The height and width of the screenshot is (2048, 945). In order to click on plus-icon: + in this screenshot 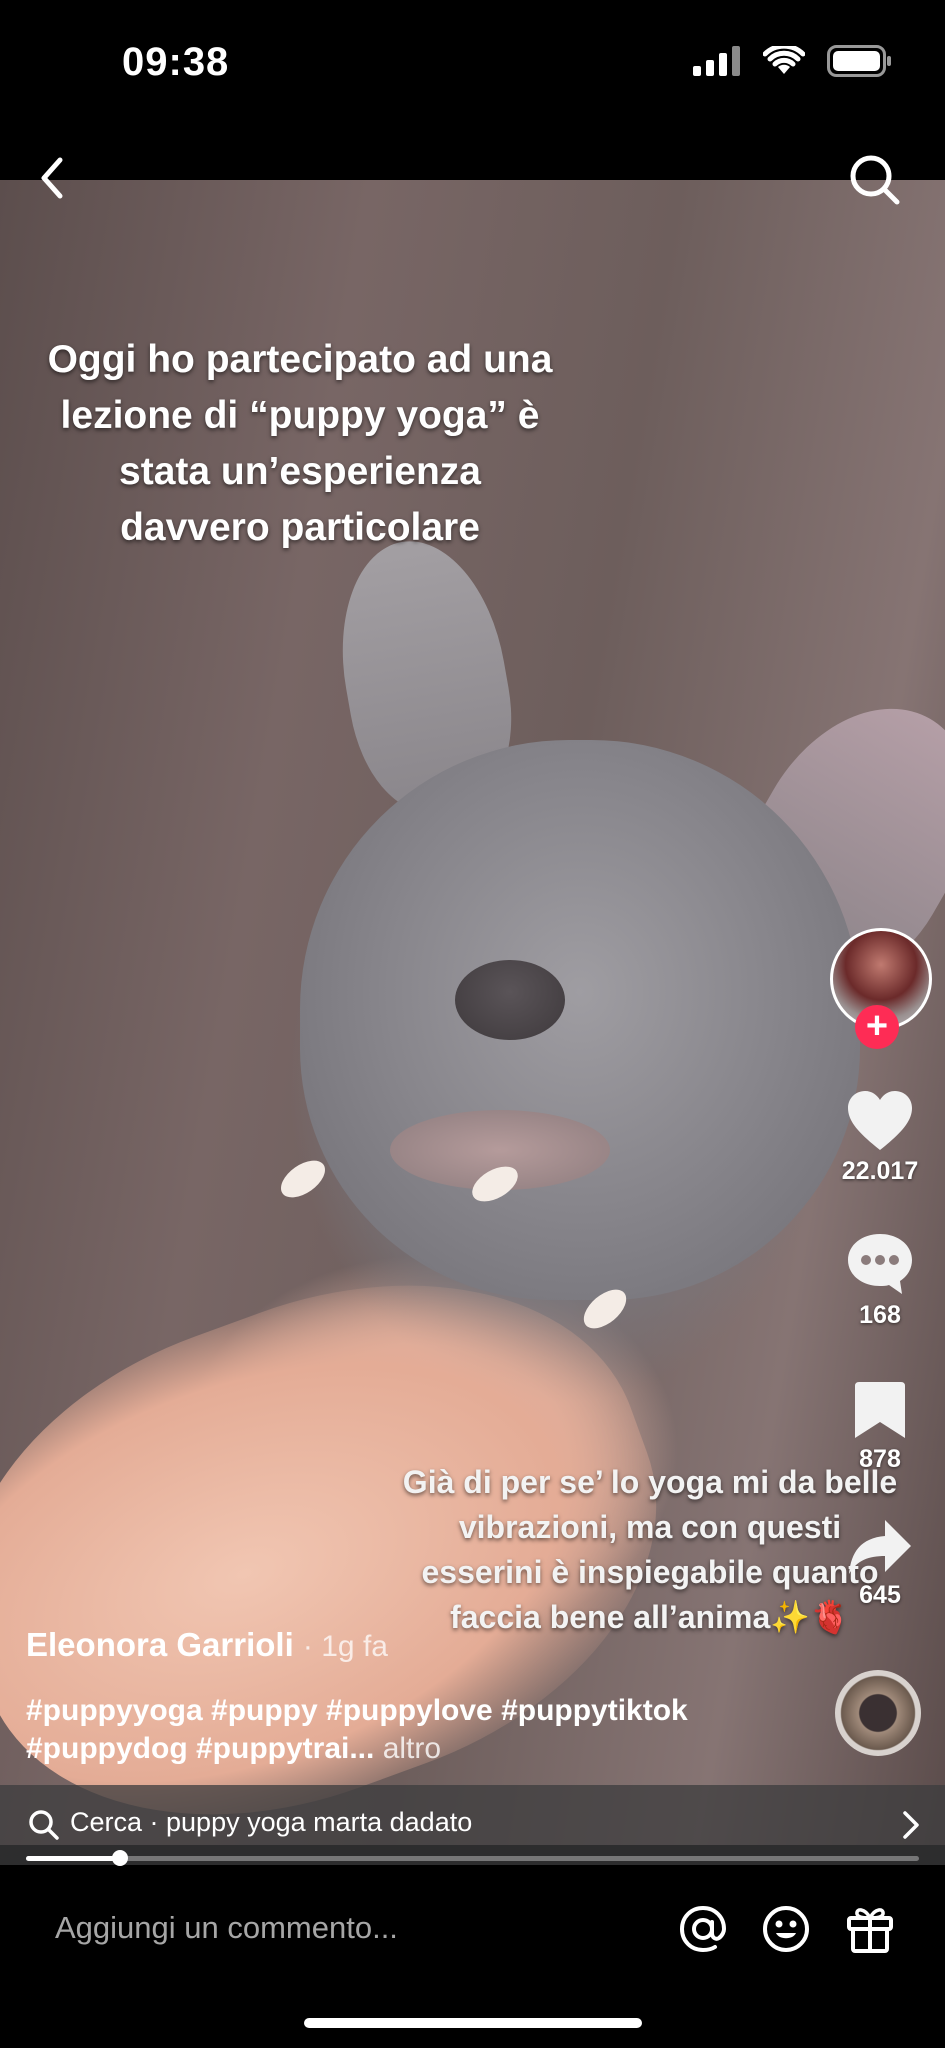, I will do `click(877, 1026)`.